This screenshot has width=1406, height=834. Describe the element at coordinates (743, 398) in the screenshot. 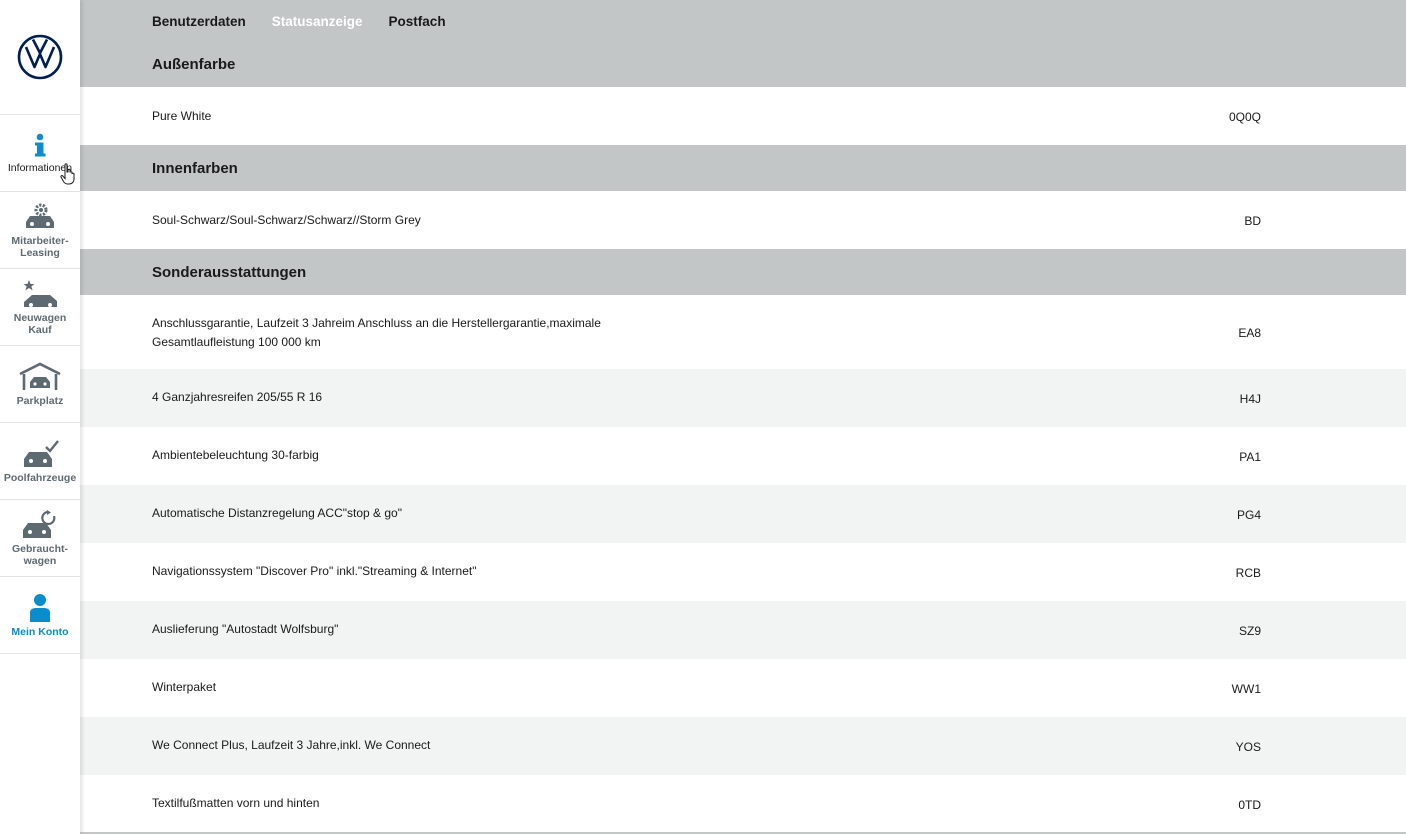

I see `list-item: 4 Ganzjahresreifen 205/55 R 16 H4J` at that location.